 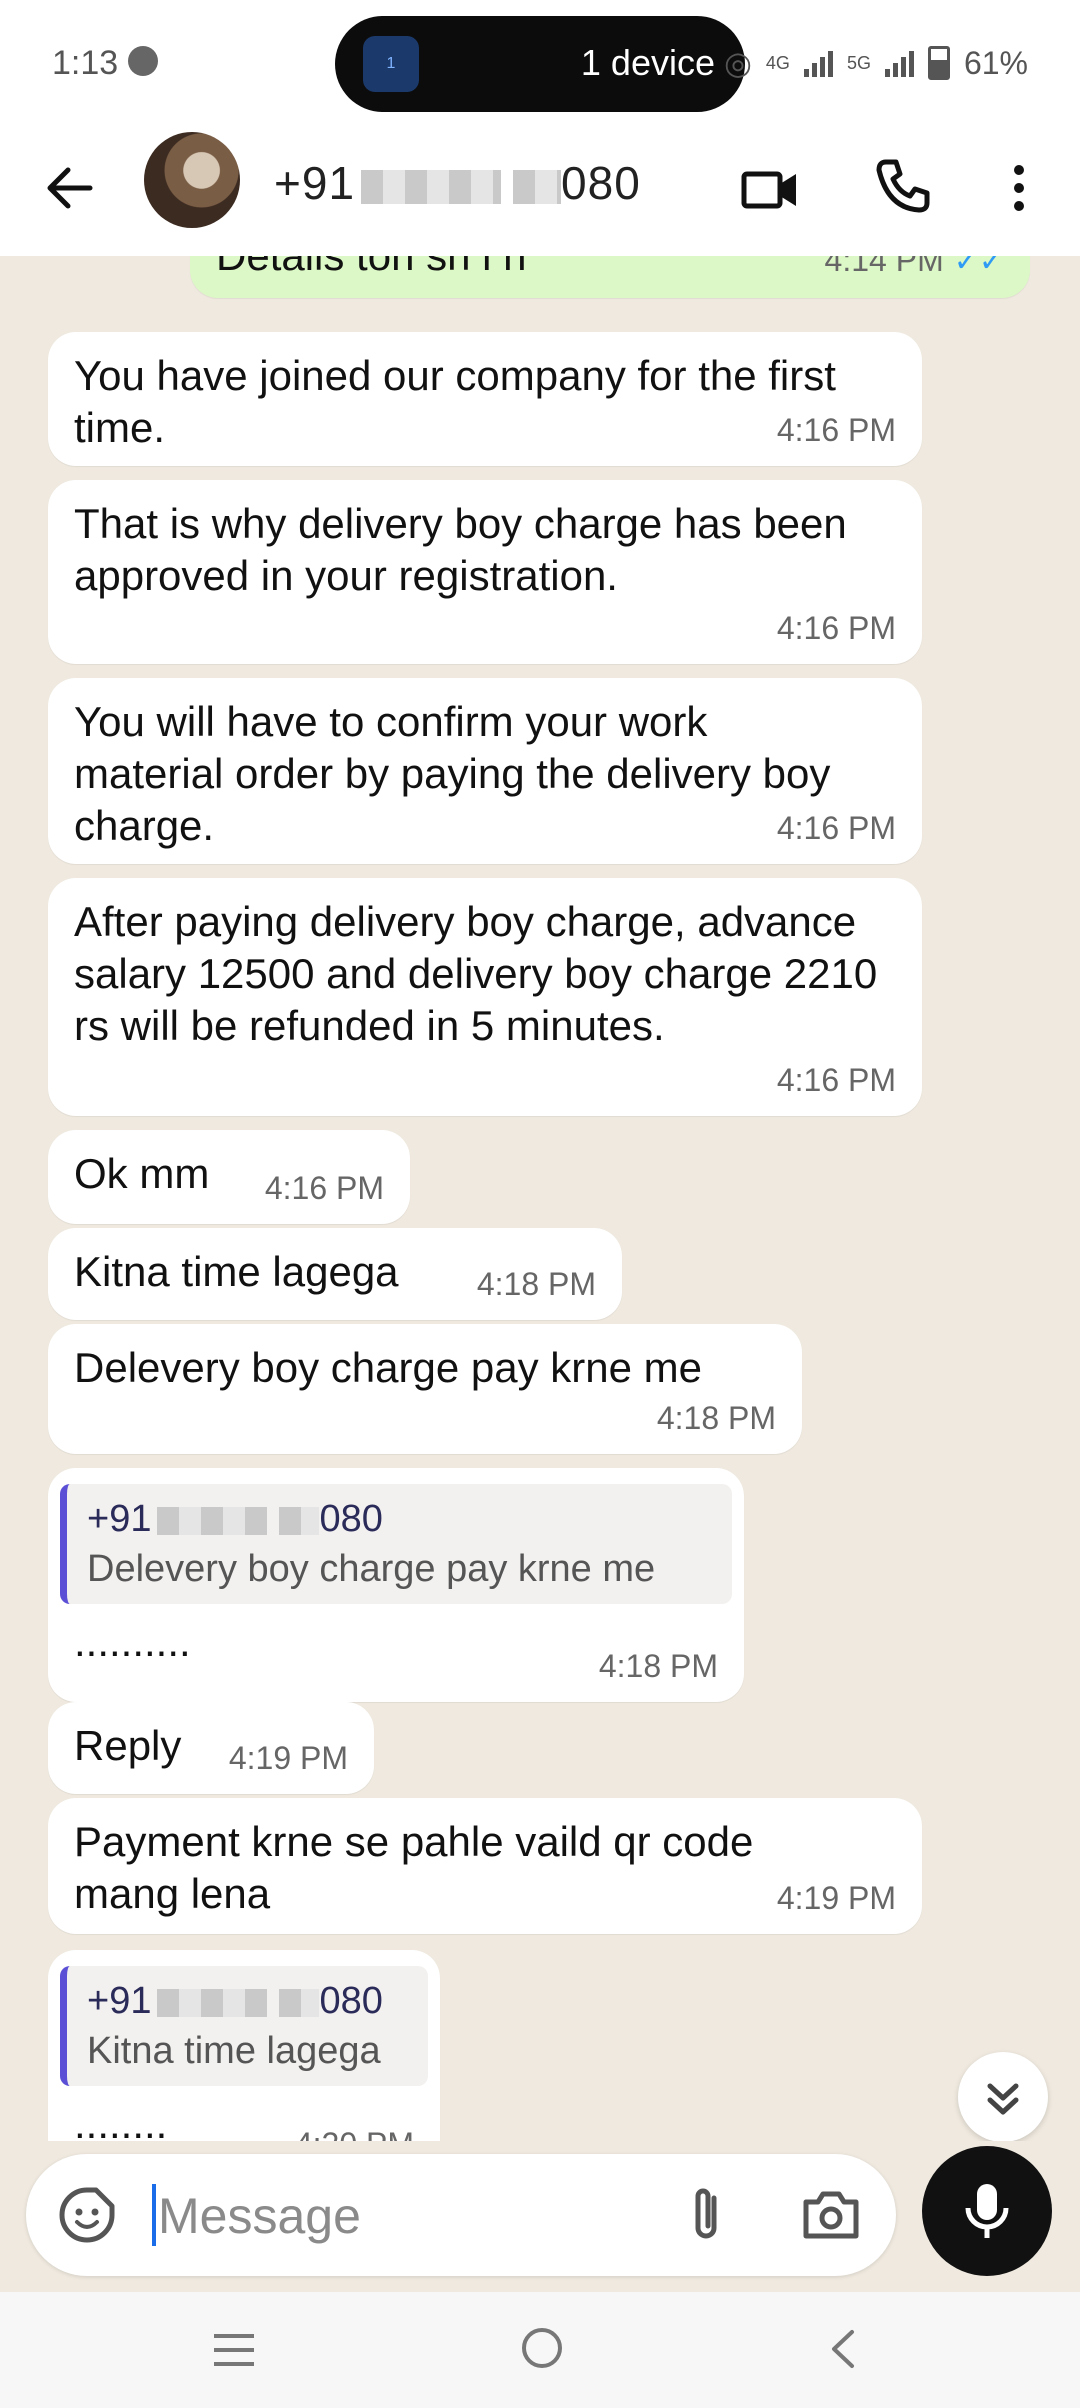 I want to click on quoted-text: Kitna time lagega, so click(x=234, y=2051).